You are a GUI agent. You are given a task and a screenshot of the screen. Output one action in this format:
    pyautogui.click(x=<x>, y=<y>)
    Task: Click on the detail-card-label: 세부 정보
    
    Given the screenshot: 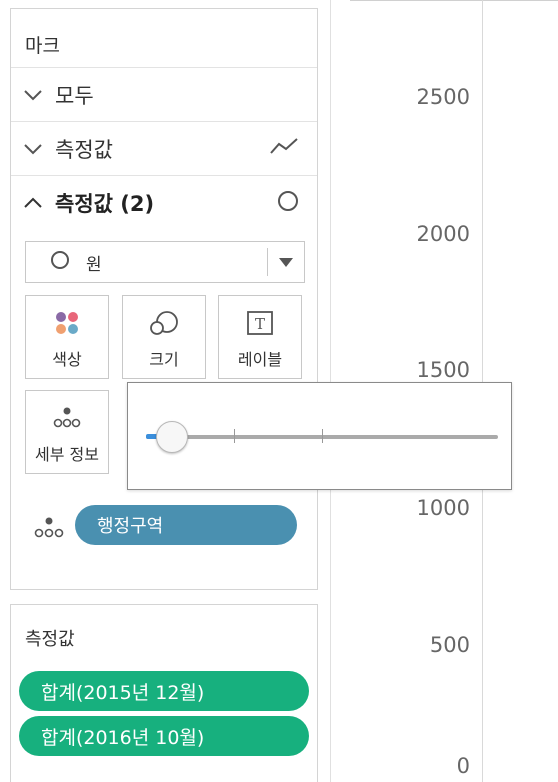 What is the action you would take?
    pyautogui.click(x=67, y=454)
    